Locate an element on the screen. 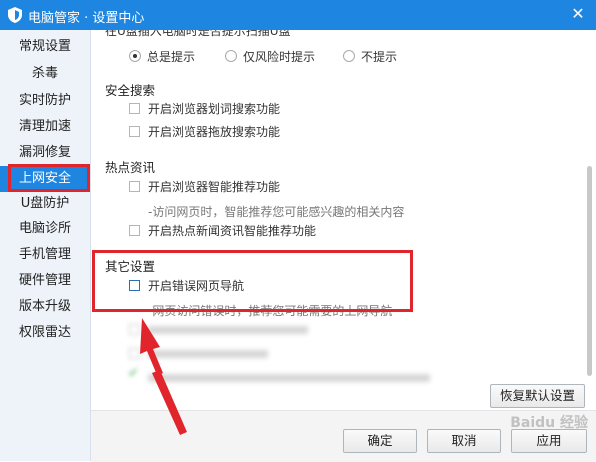 The image size is (596, 462). other-settings-title: 其它设置 is located at coordinates (130, 266).